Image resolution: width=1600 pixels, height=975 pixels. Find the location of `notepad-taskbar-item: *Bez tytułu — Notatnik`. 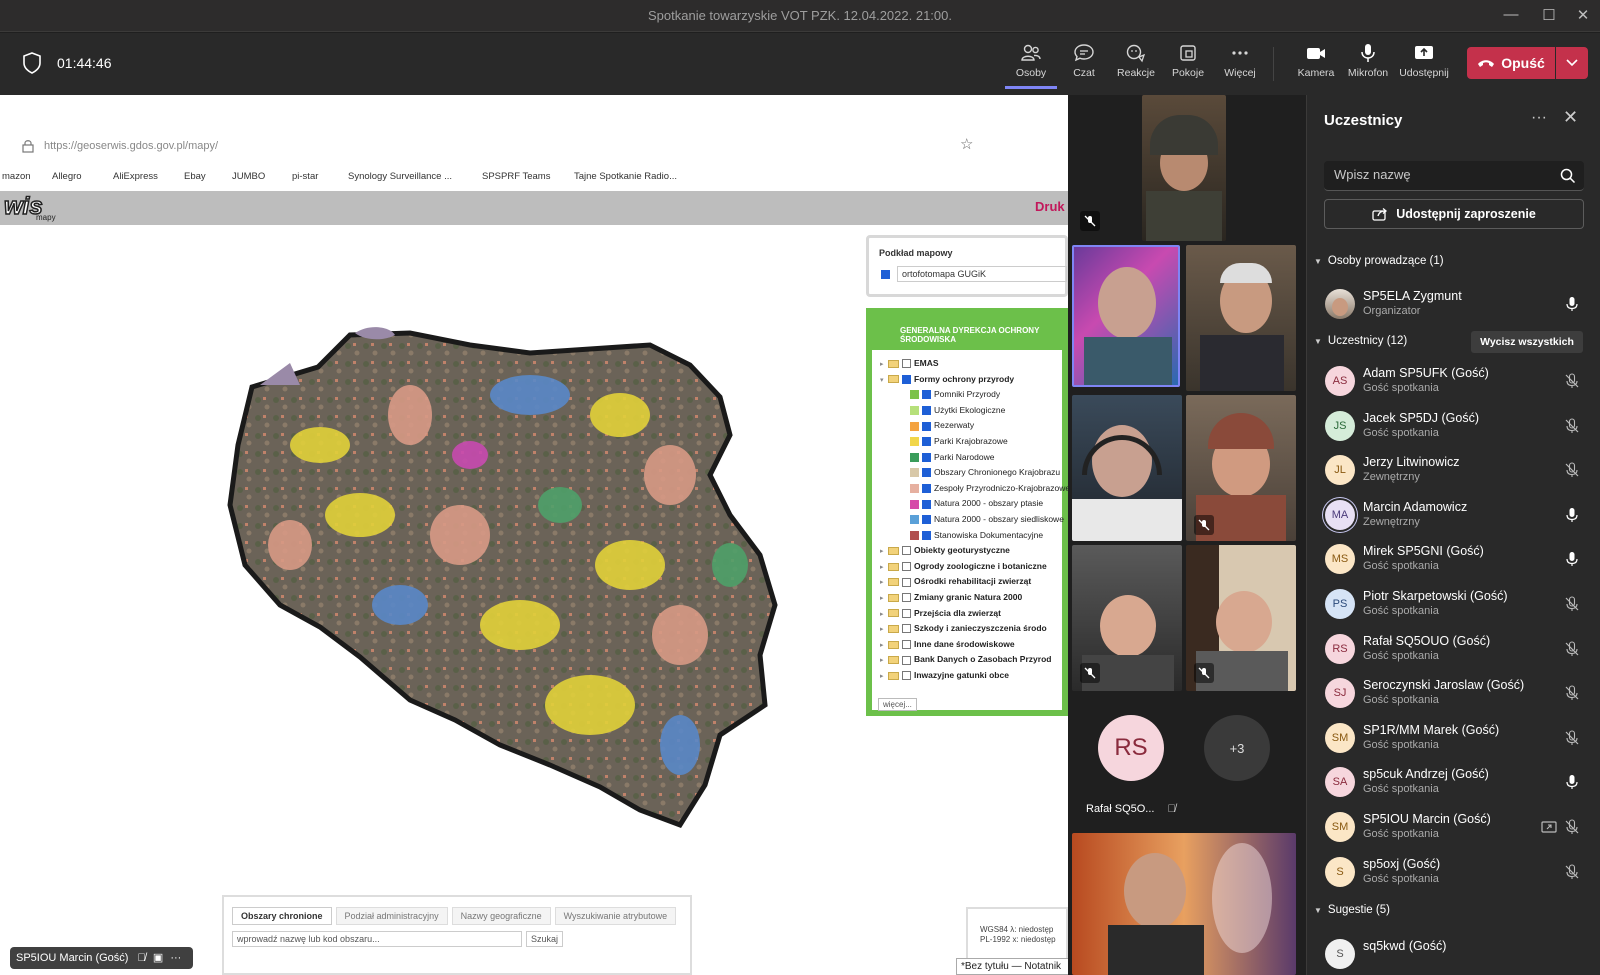

notepad-taskbar-item: *Bez tytułu — Notatnik is located at coordinates (1012, 966).